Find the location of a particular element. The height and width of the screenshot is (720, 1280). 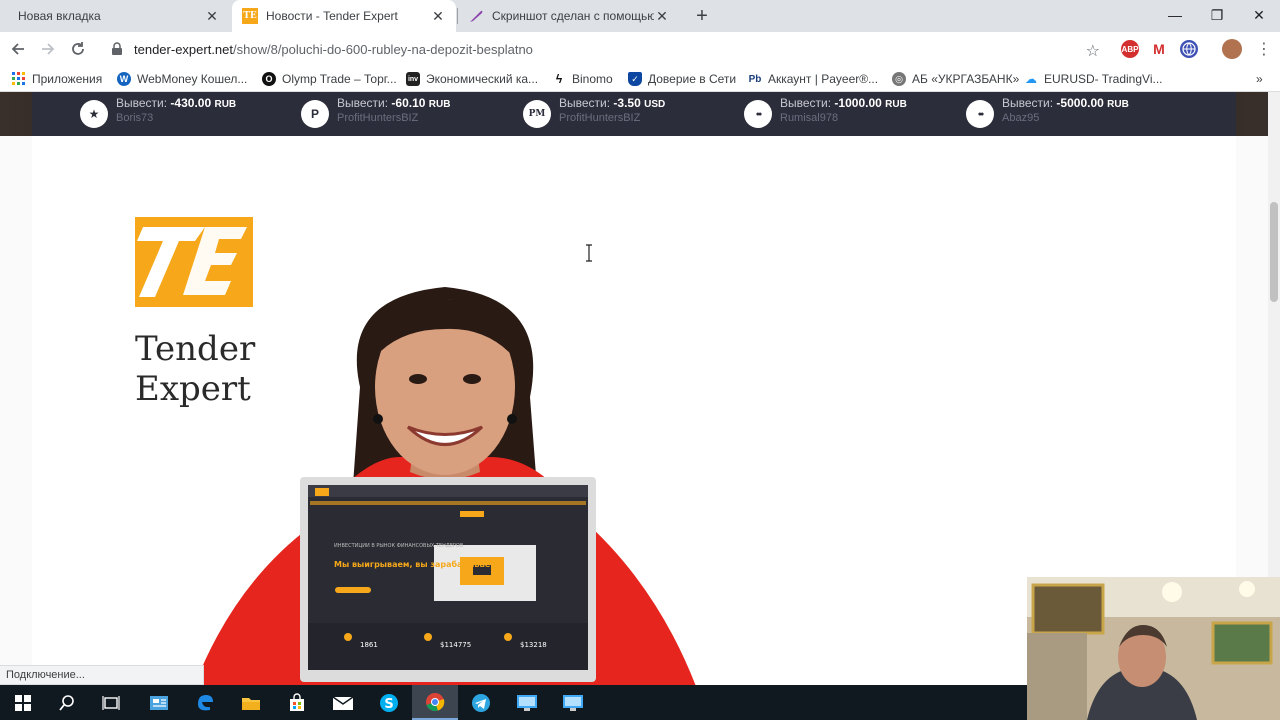

edge-icon is located at coordinates (205, 702).